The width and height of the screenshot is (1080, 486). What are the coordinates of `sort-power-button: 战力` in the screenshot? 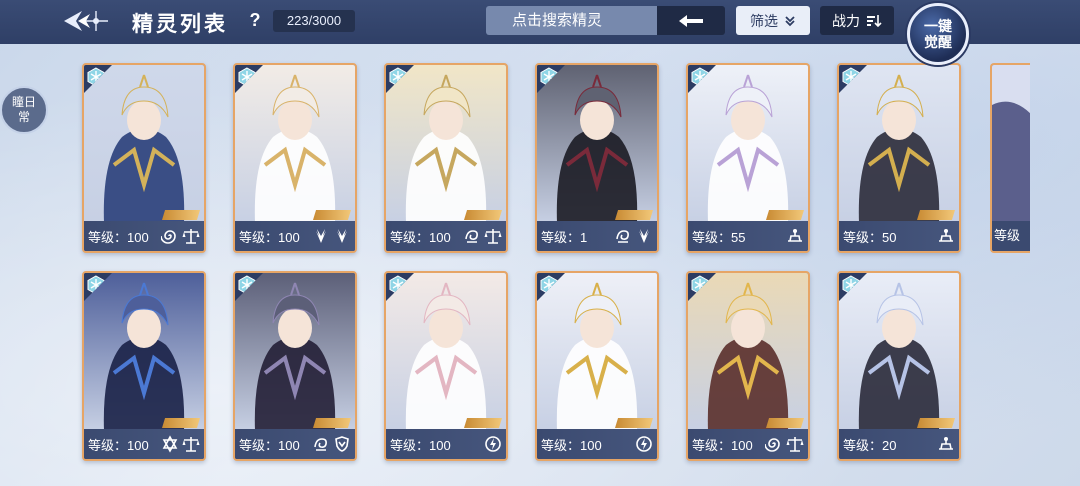 It's located at (857, 20).